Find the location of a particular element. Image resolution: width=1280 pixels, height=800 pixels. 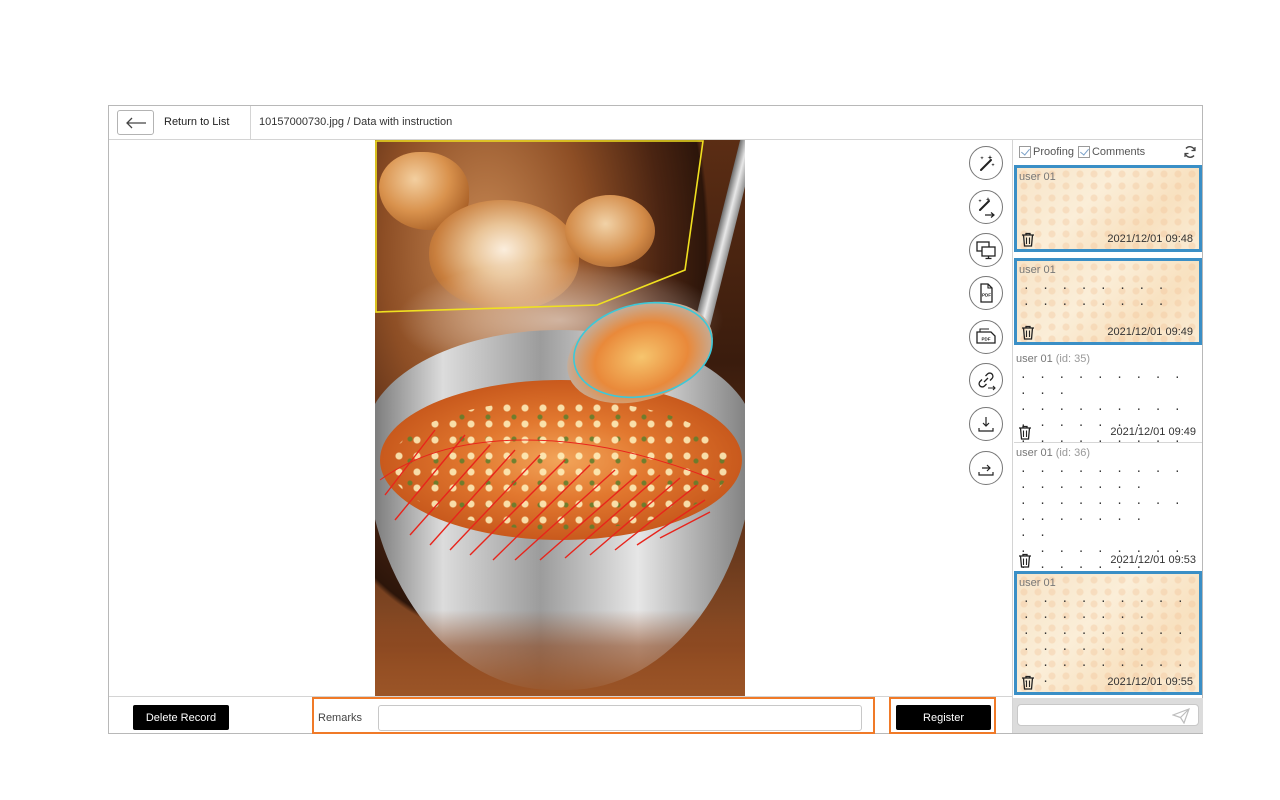

register-button: Register is located at coordinates (943, 717).